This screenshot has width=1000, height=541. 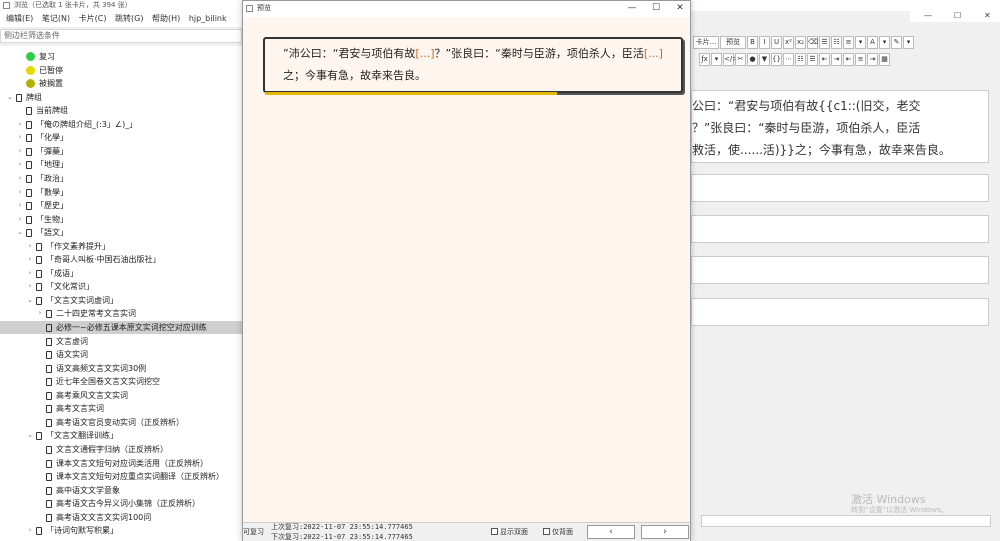 What do you see at coordinates (121, 503) in the screenshot?
I see `sidebar-item: 高考语文古今异义词小集锦（正反辨析）` at bounding box center [121, 503].